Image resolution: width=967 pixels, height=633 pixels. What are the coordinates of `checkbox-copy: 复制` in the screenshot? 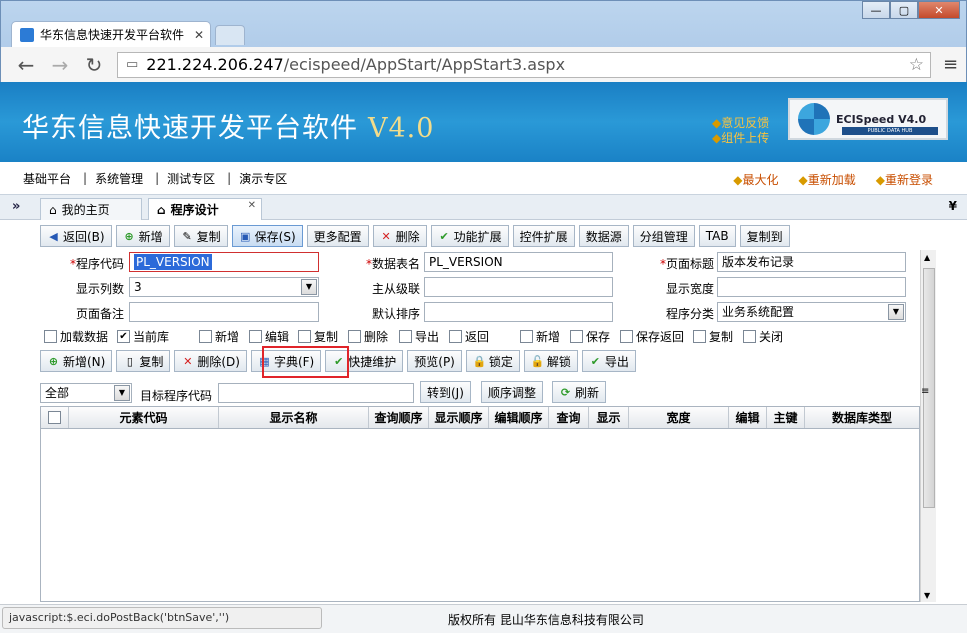 It's located at (318, 336).